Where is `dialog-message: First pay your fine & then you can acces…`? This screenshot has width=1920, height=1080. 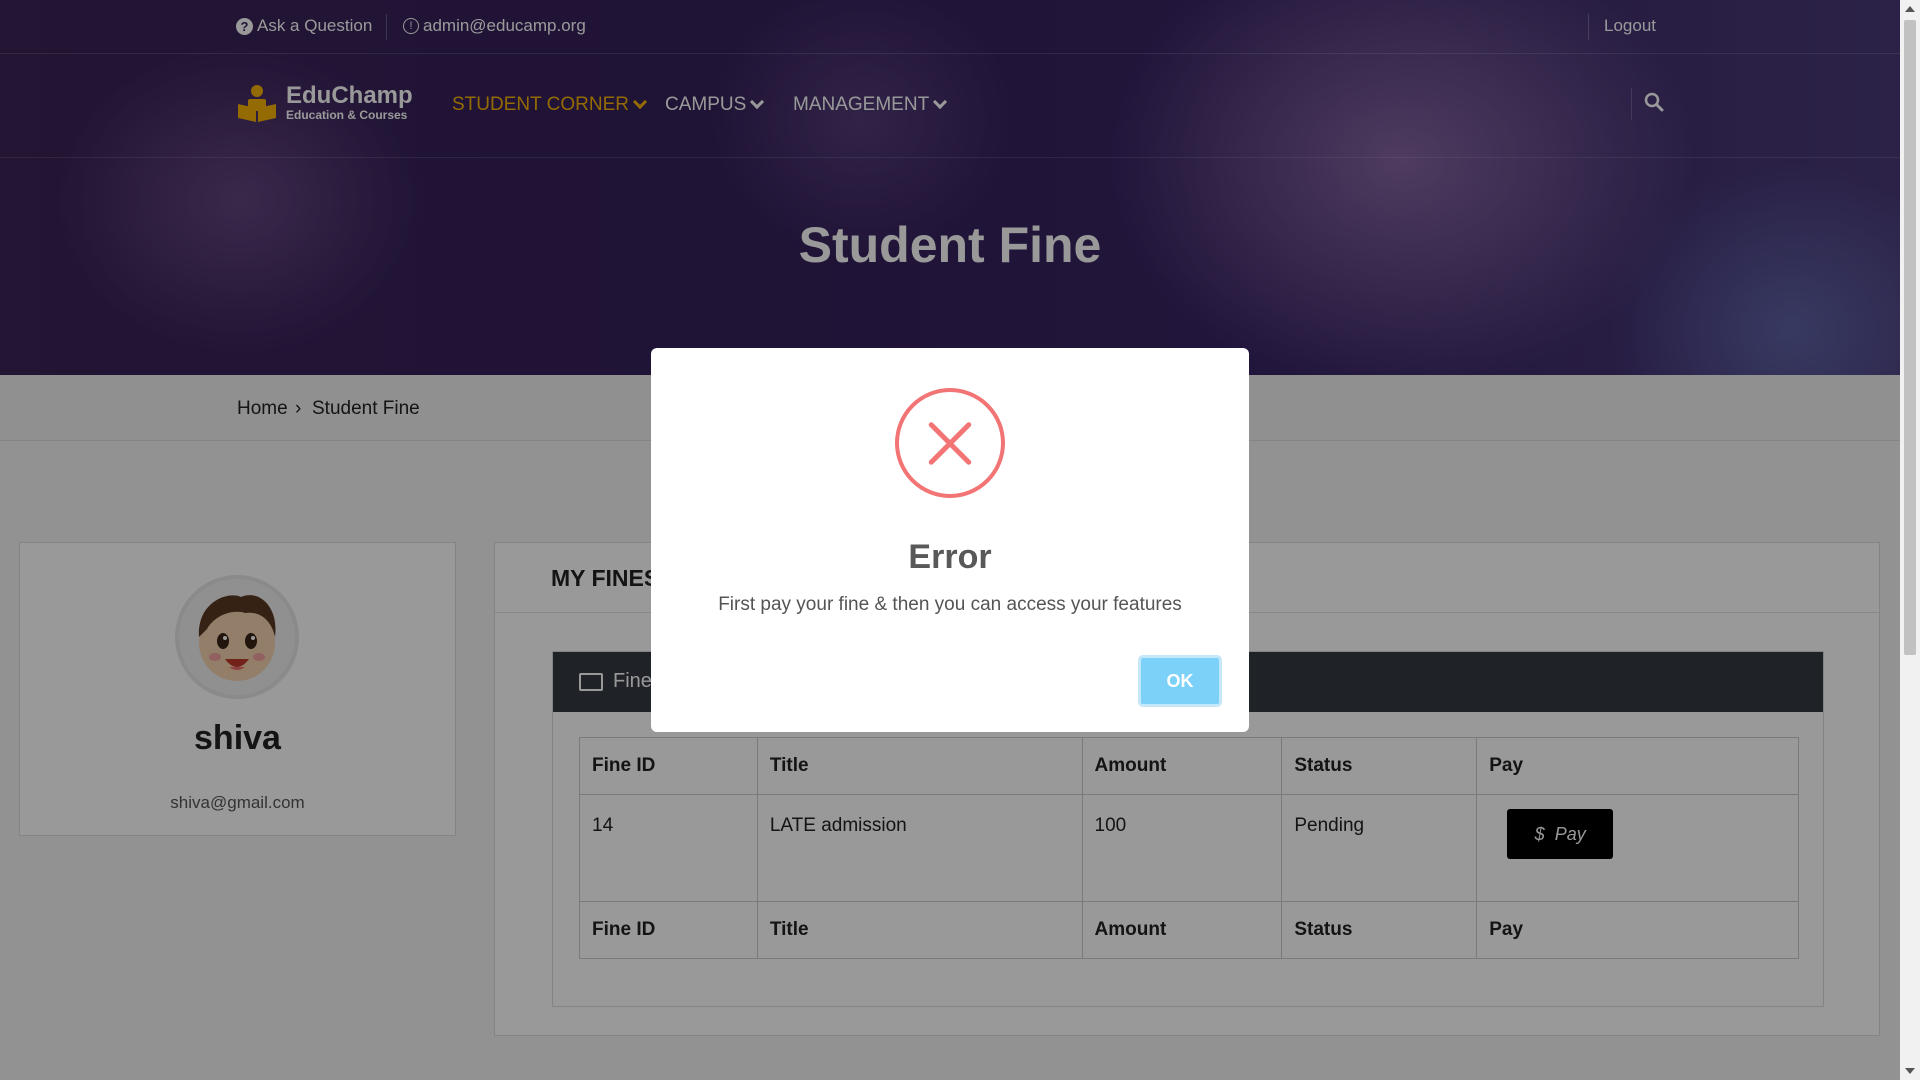 dialog-message: First pay your fine & then you can acces… is located at coordinates (950, 604).